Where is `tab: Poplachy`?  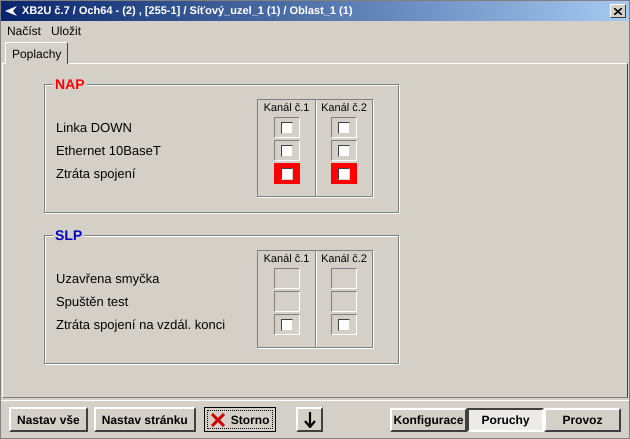
tab: Poplachy is located at coordinates (36, 53).